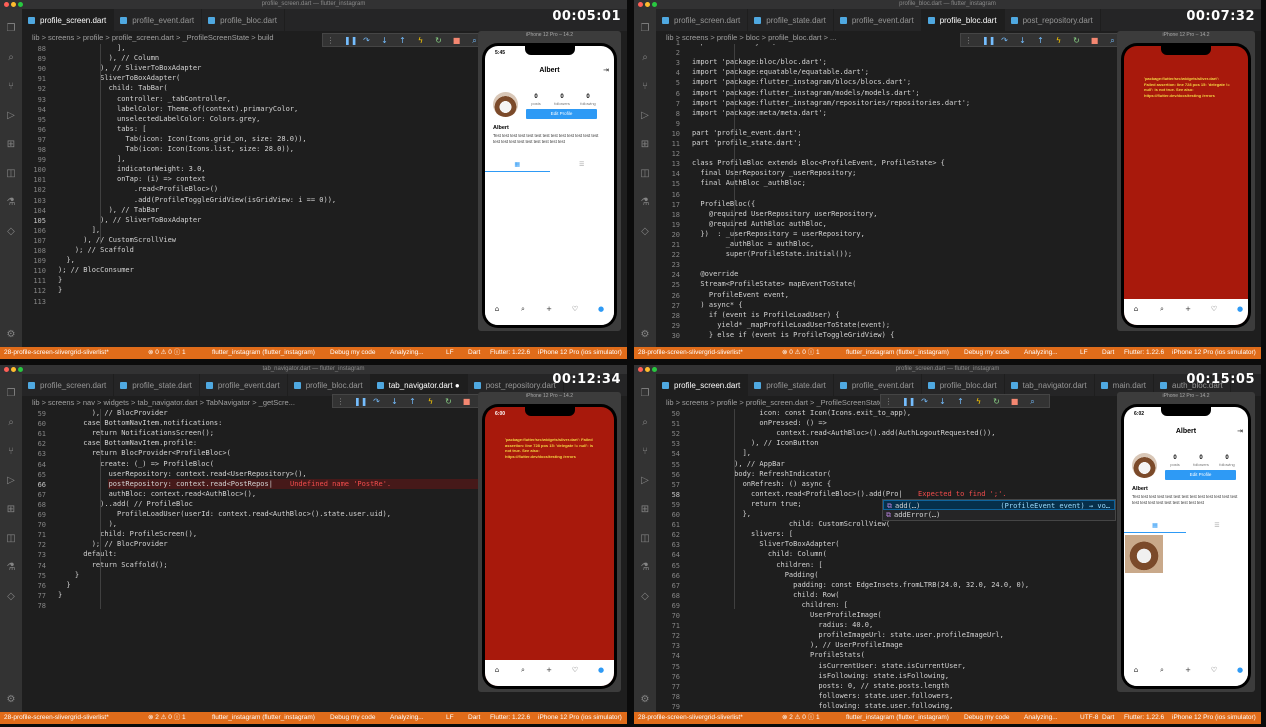 The width and height of the screenshot is (1266, 727). Describe the element at coordinates (1240, 431) in the screenshot. I see `exit-to-app-icon: ⇥` at that location.